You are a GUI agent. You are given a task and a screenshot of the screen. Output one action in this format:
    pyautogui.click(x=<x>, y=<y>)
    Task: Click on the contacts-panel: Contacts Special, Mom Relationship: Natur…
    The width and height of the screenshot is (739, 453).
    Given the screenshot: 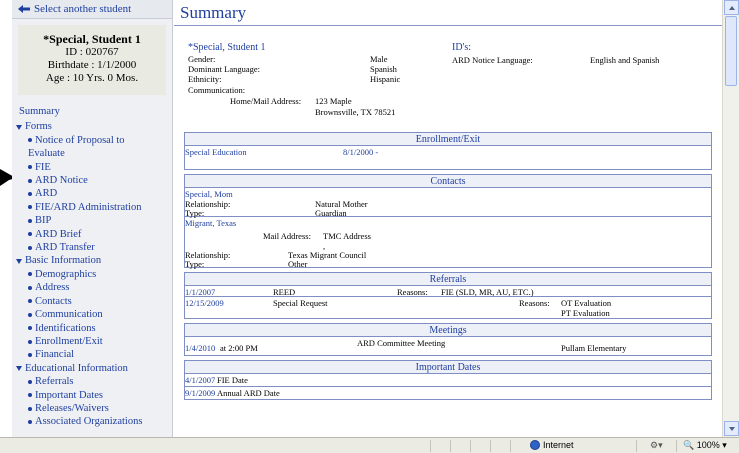 What is the action you would take?
    pyautogui.click(x=448, y=221)
    